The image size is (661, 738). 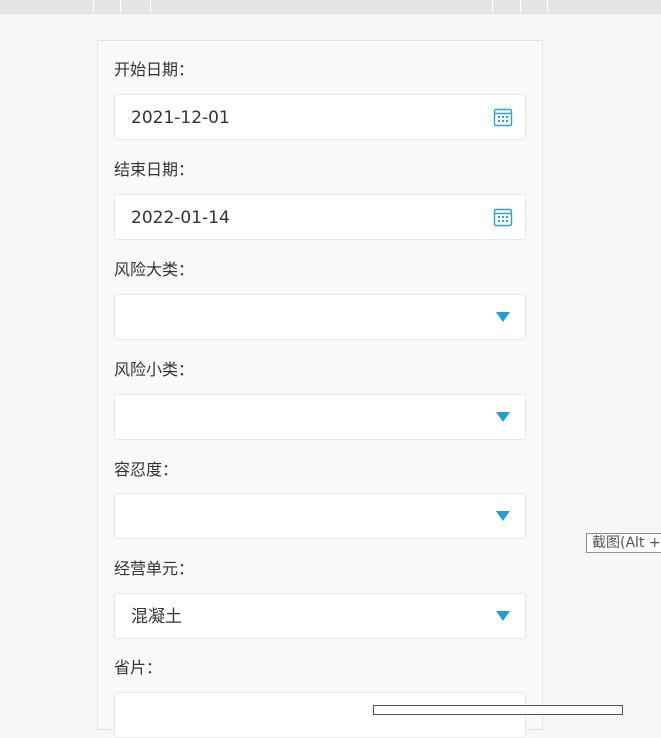 I want to click on business-unit-value: 混凝土, so click(x=156, y=617).